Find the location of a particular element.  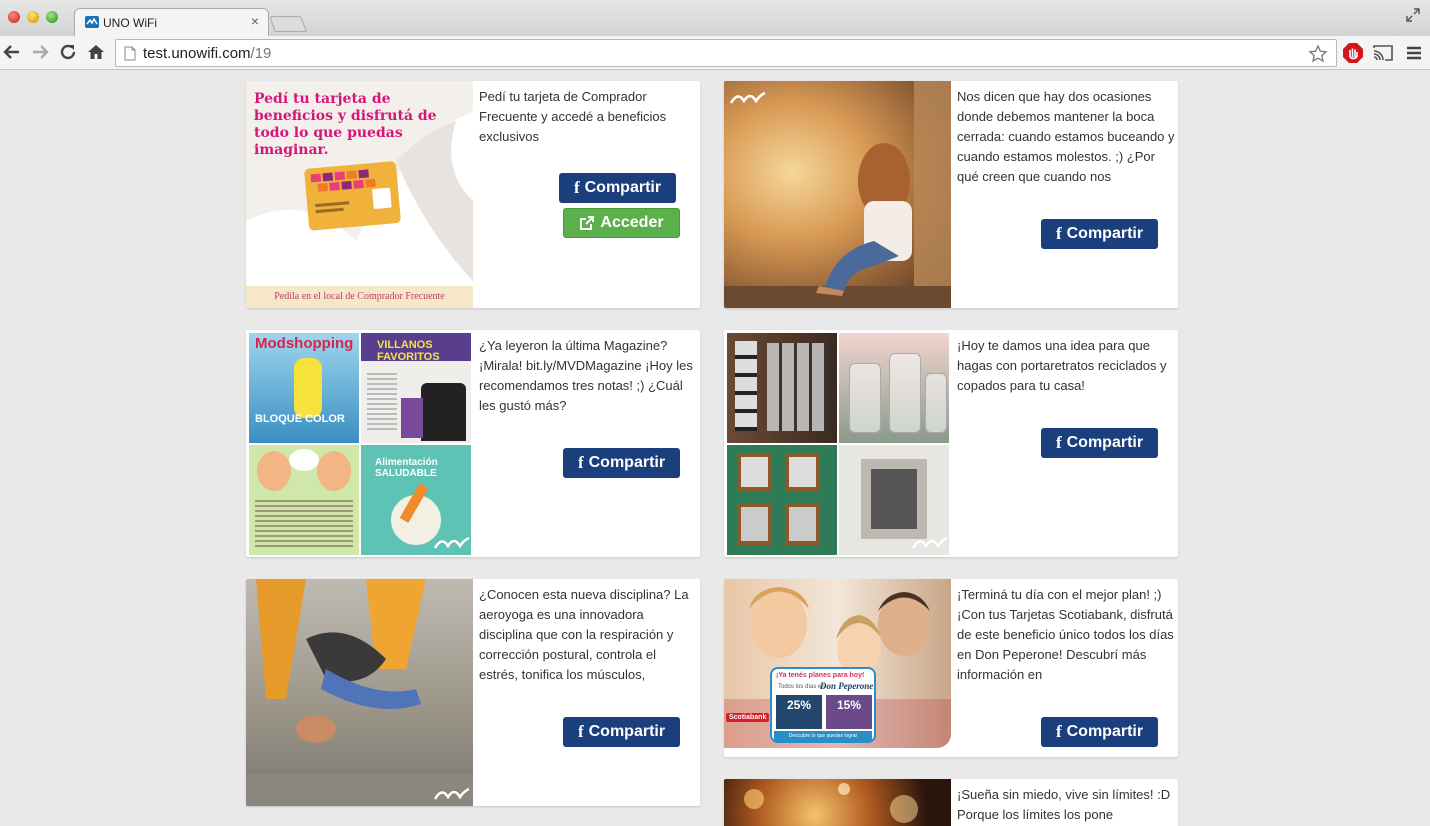

minimize-window-button is located at coordinates (33, 17).